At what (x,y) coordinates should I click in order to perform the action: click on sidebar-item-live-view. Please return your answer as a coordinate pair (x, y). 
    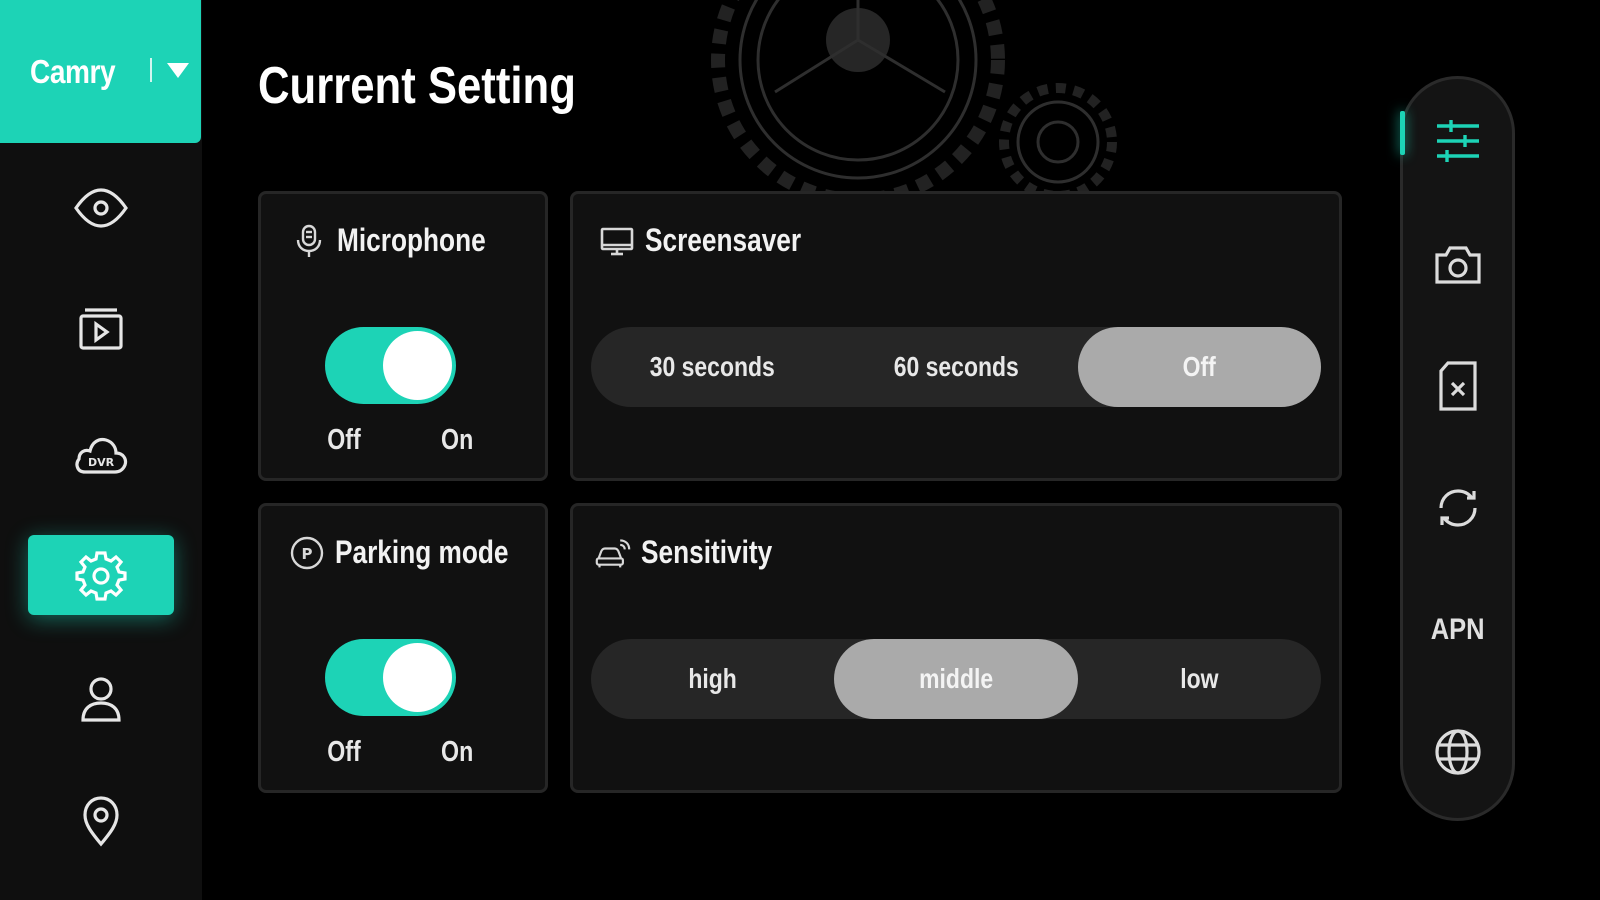
    Looking at the image, I should click on (101, 208).